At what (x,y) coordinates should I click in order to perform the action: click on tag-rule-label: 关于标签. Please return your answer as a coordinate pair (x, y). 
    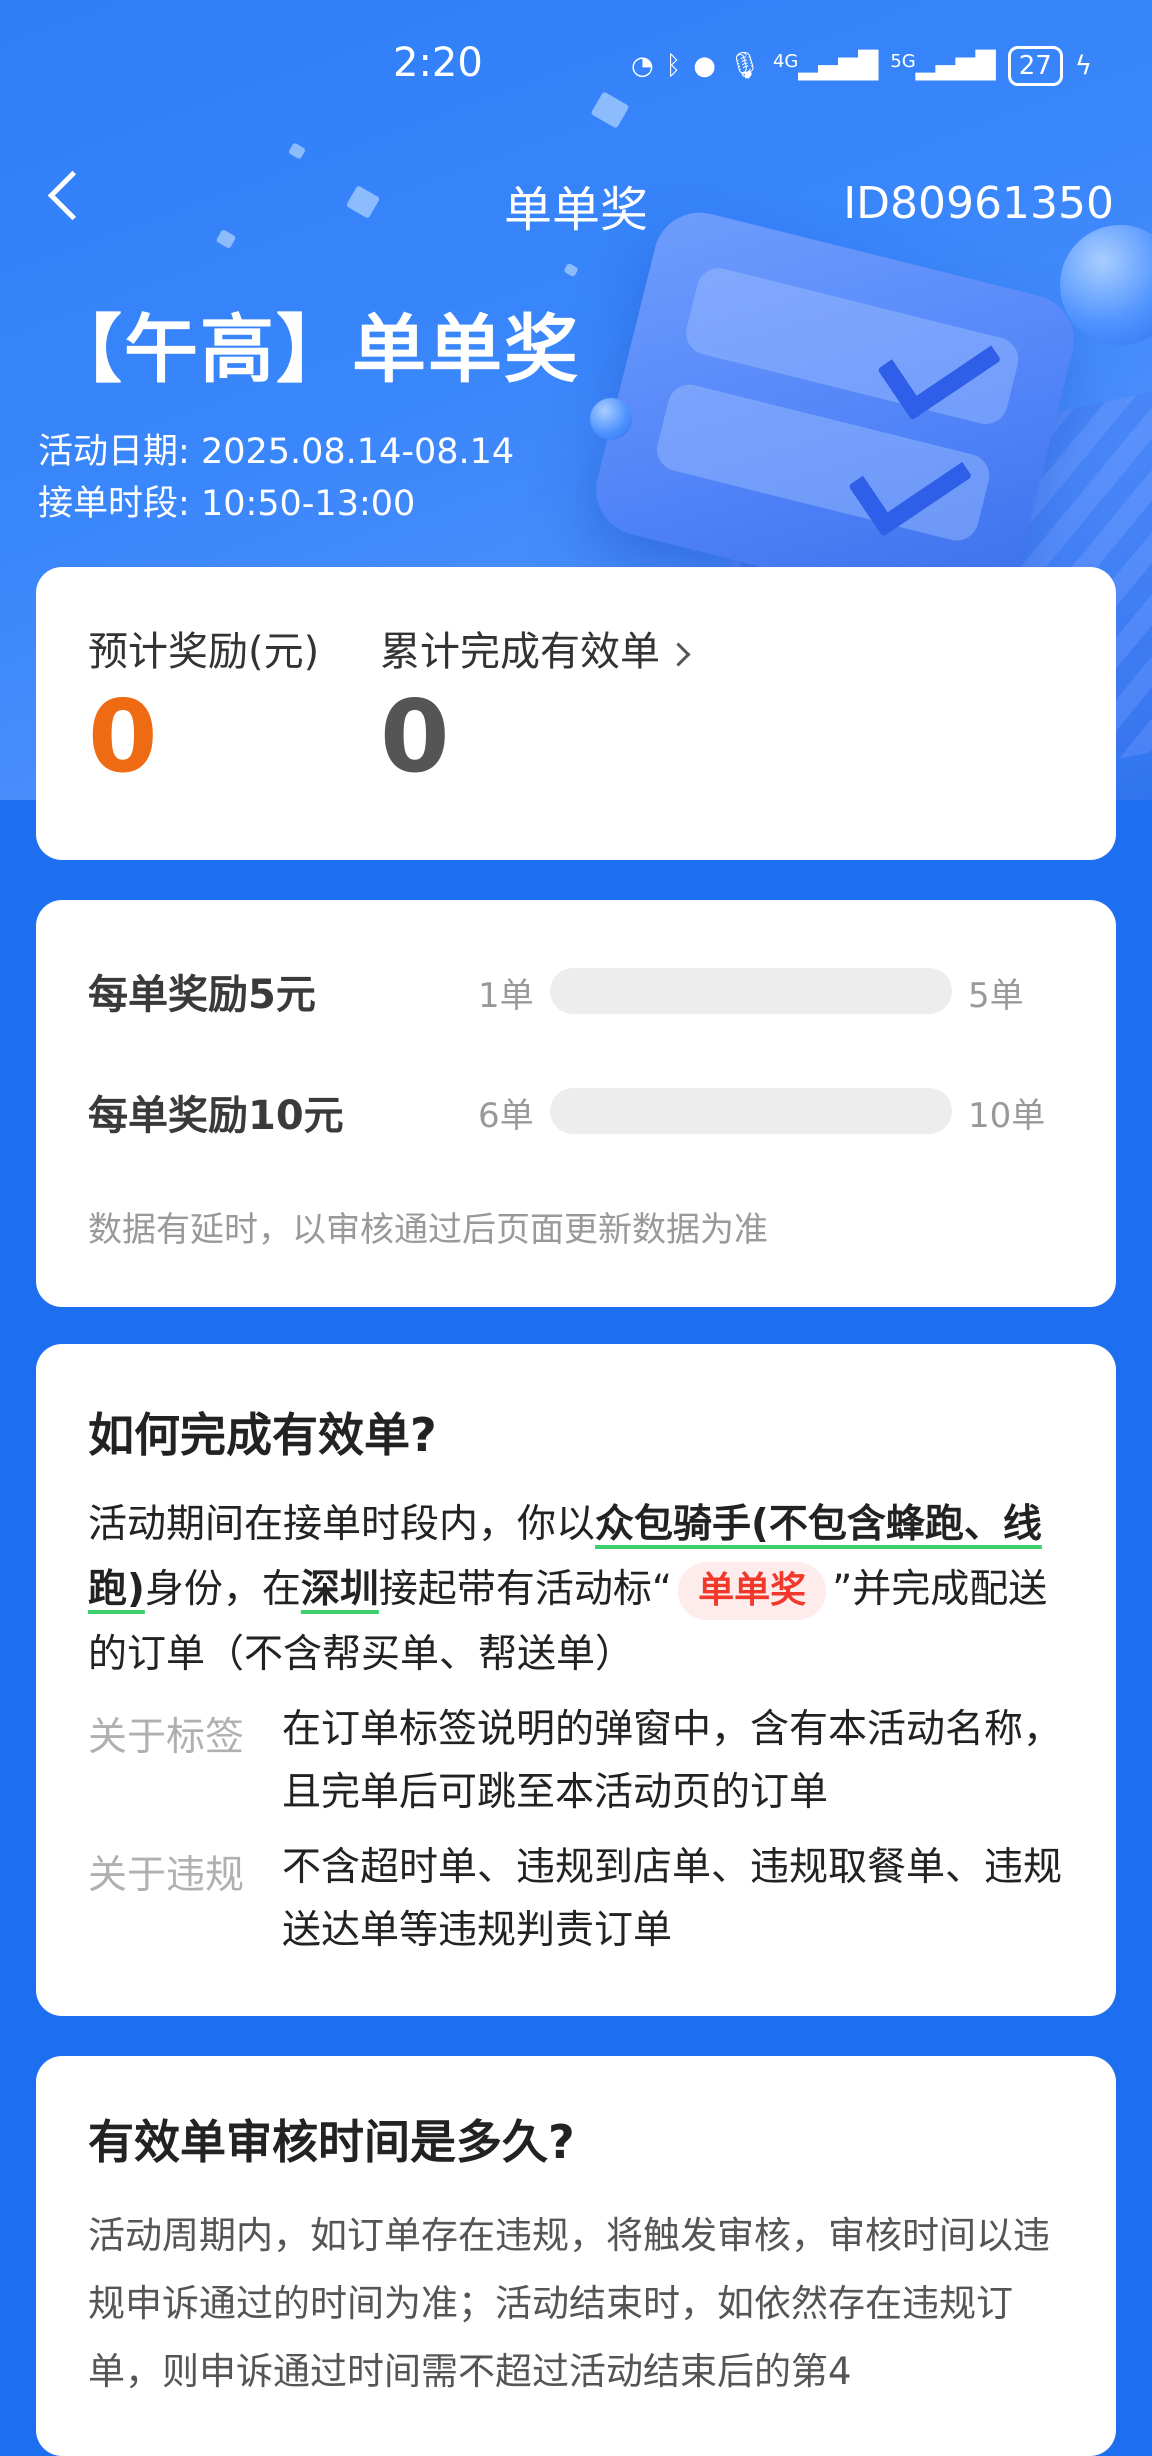
    Looking at the image, I should click on (166, 1737).